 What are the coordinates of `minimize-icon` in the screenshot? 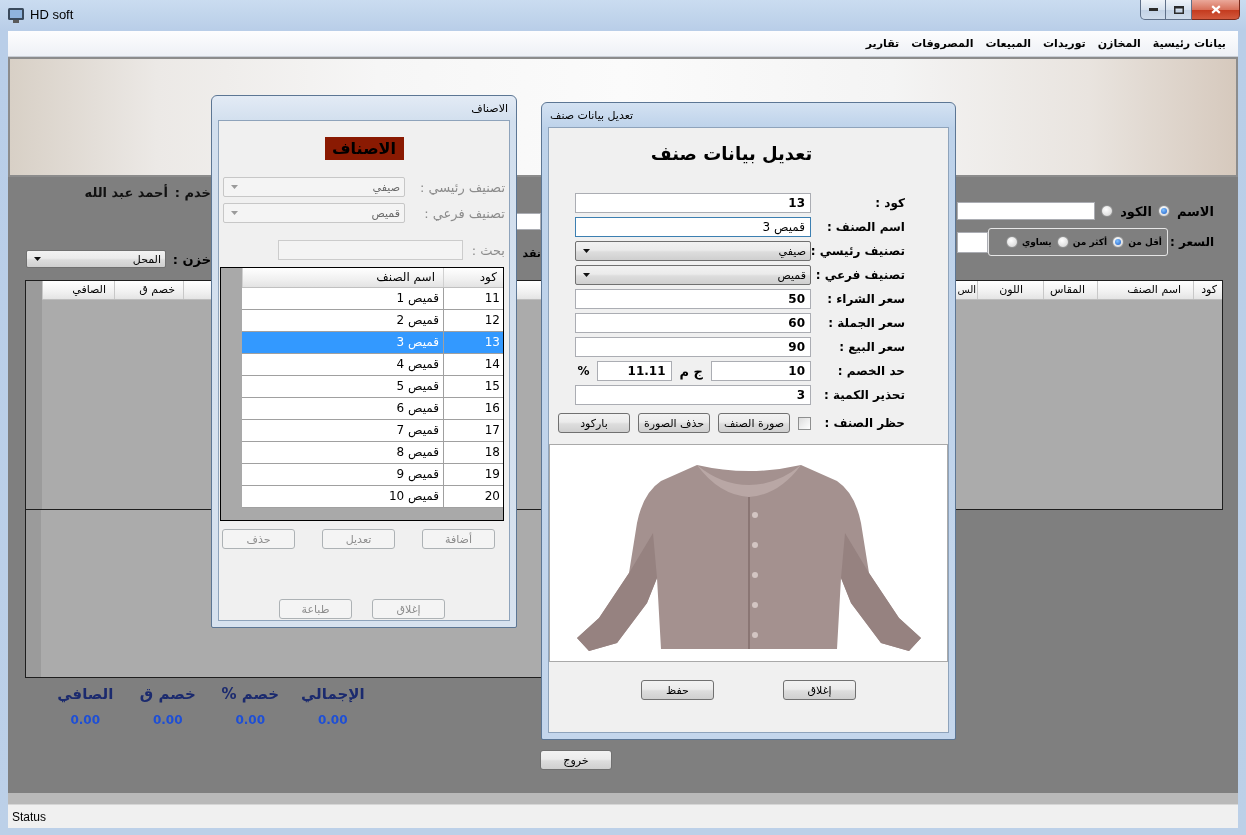 It's located at (1153, 9).